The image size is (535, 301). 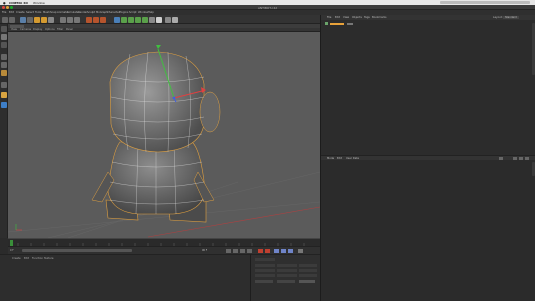 I want to click on polygons-mode-icon, so click(x=4, y=73).